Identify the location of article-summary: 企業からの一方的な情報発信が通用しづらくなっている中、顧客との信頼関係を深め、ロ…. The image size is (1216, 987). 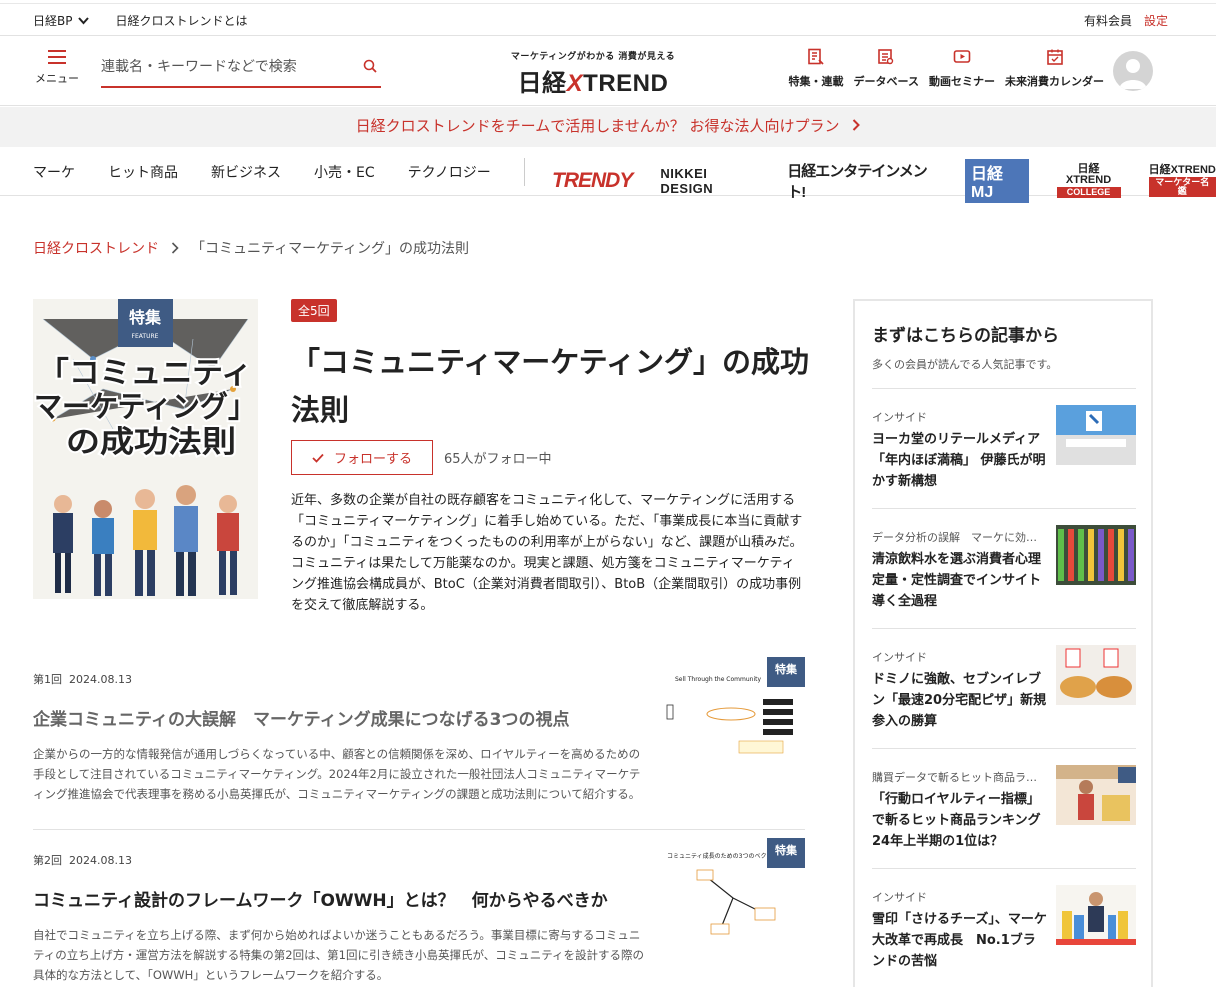
(337, 774).